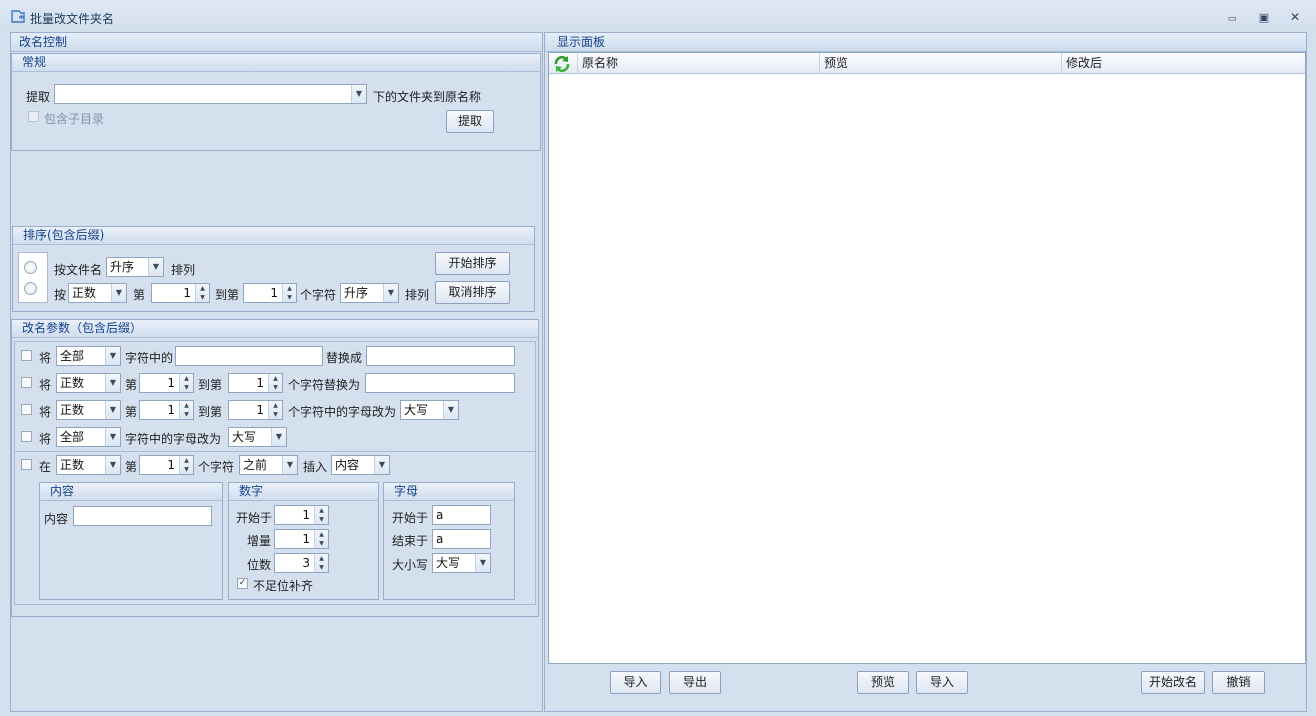 This screenshot has height=716, width=1316. What do you see at coordinates (1183, 63) in the screenshot?
I see `column-modified: 修改后` at bounding box center [1183, 63].